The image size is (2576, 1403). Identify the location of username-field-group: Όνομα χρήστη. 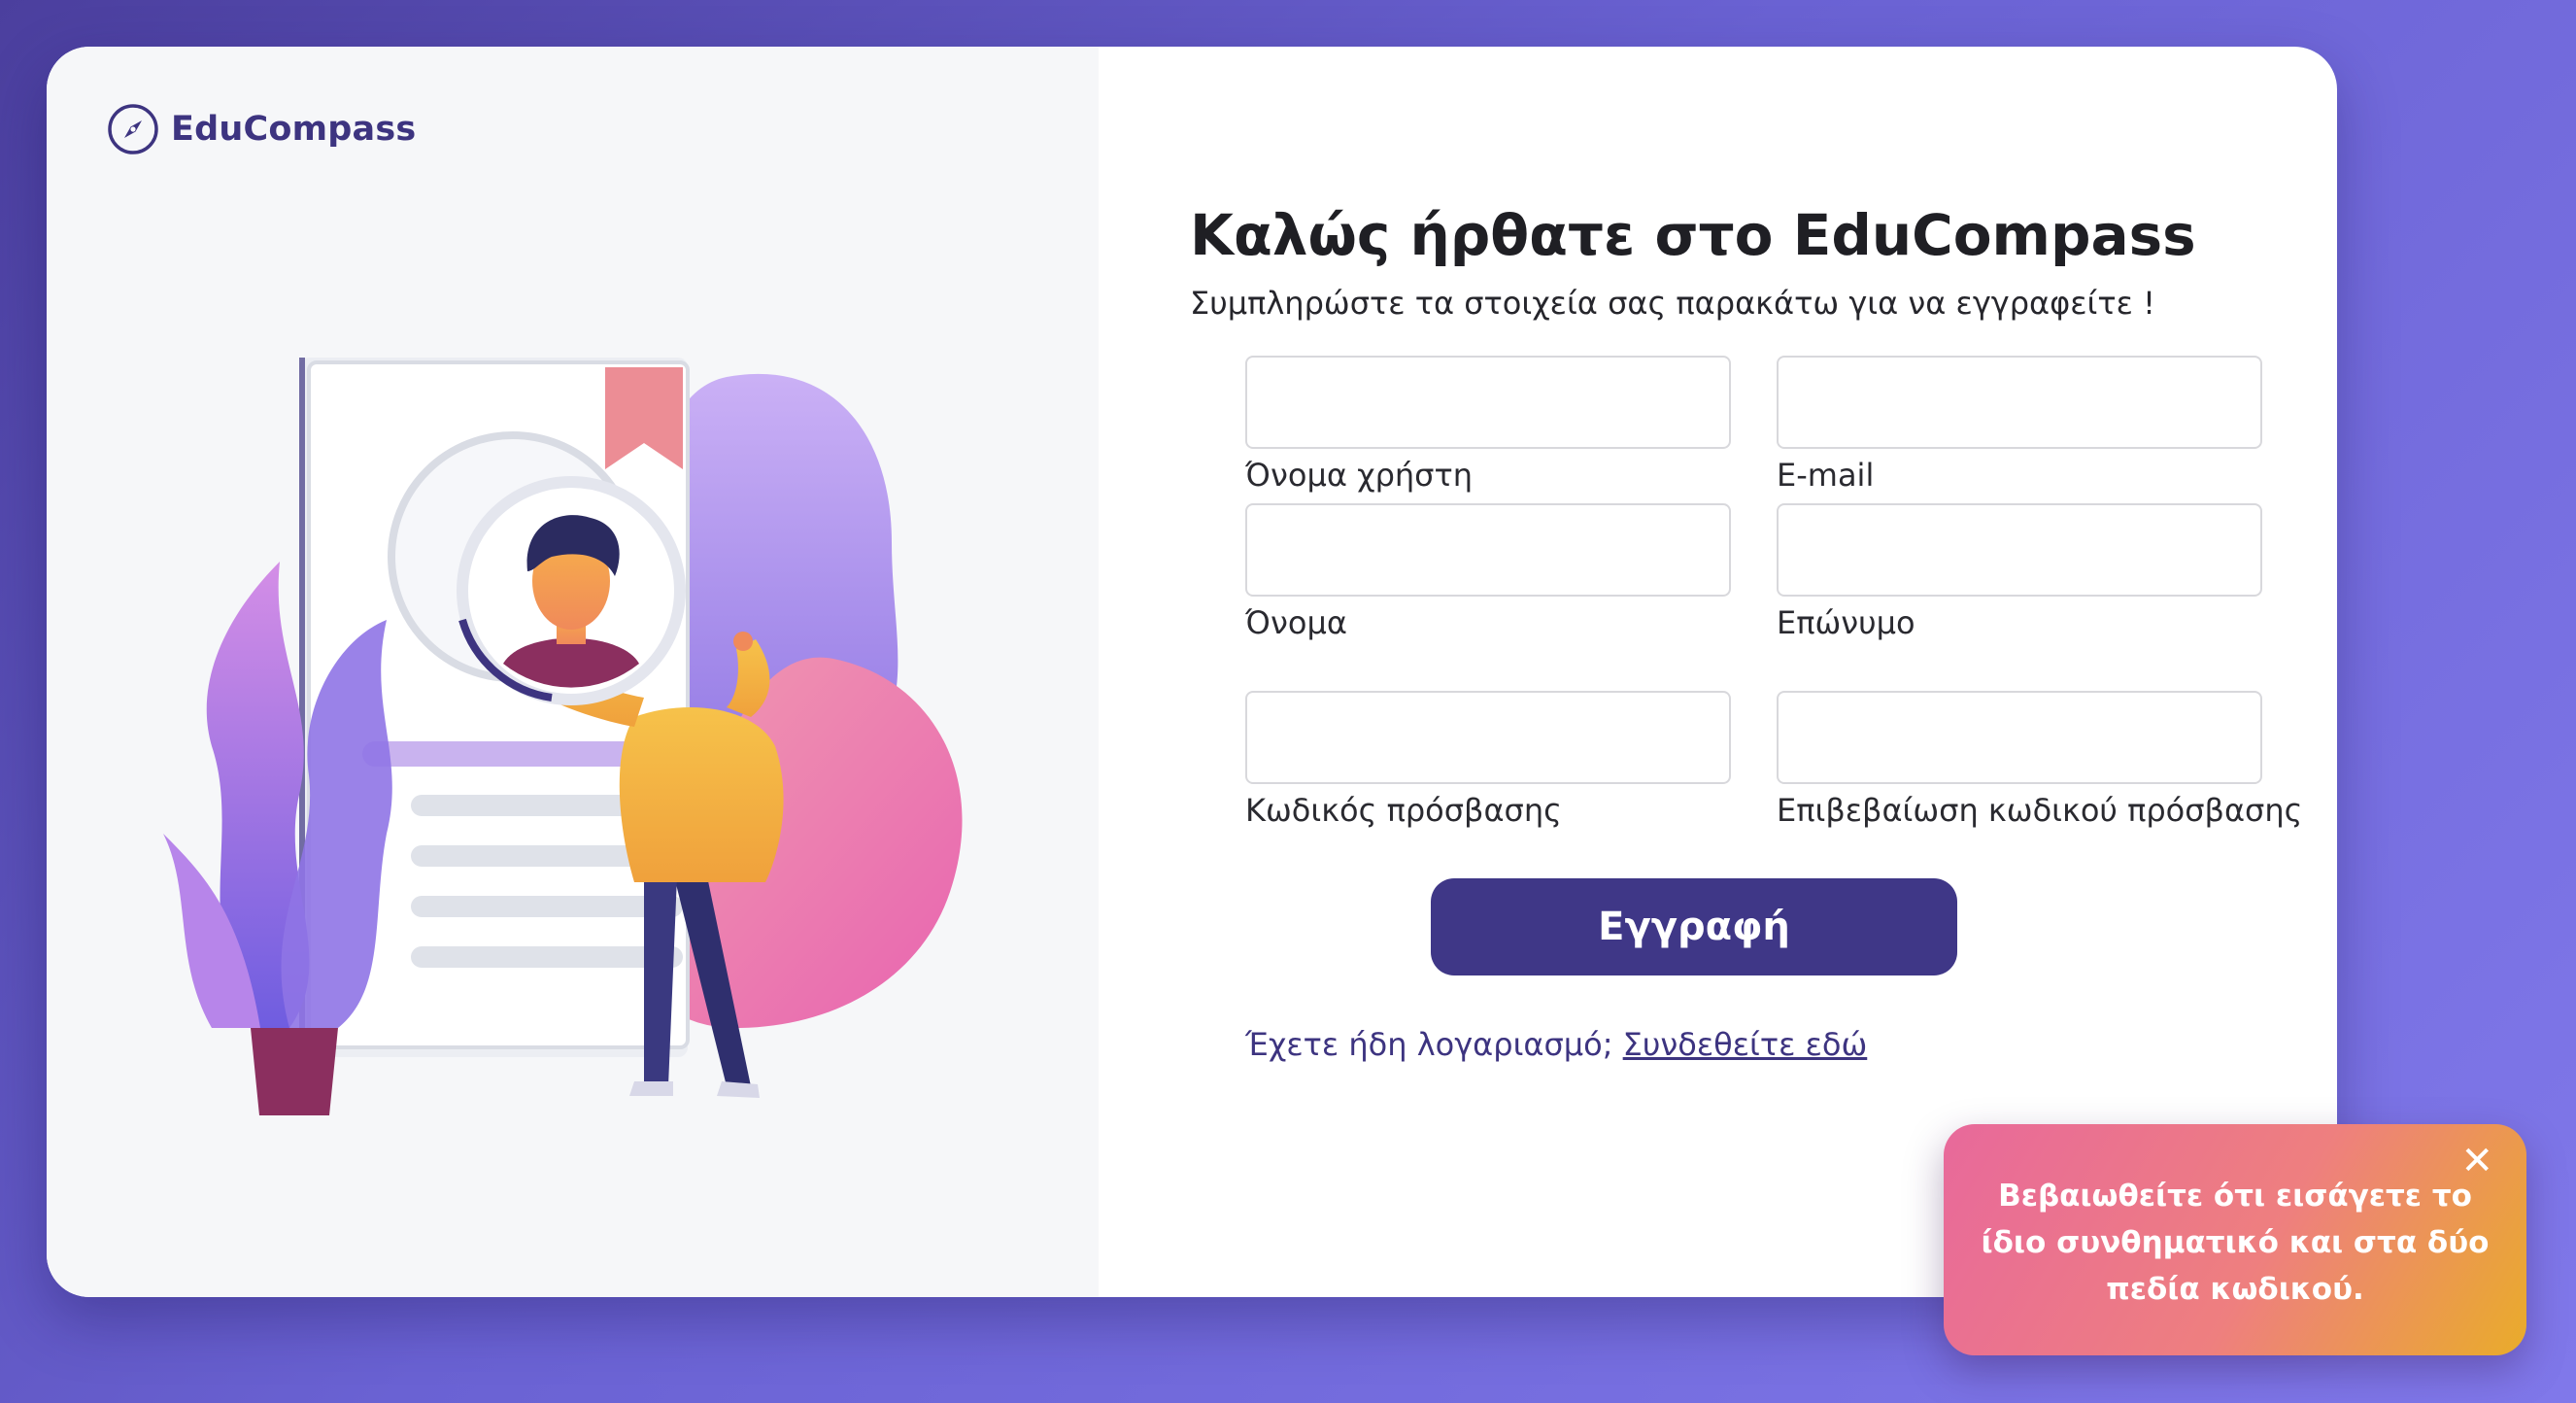
(1488, 425).